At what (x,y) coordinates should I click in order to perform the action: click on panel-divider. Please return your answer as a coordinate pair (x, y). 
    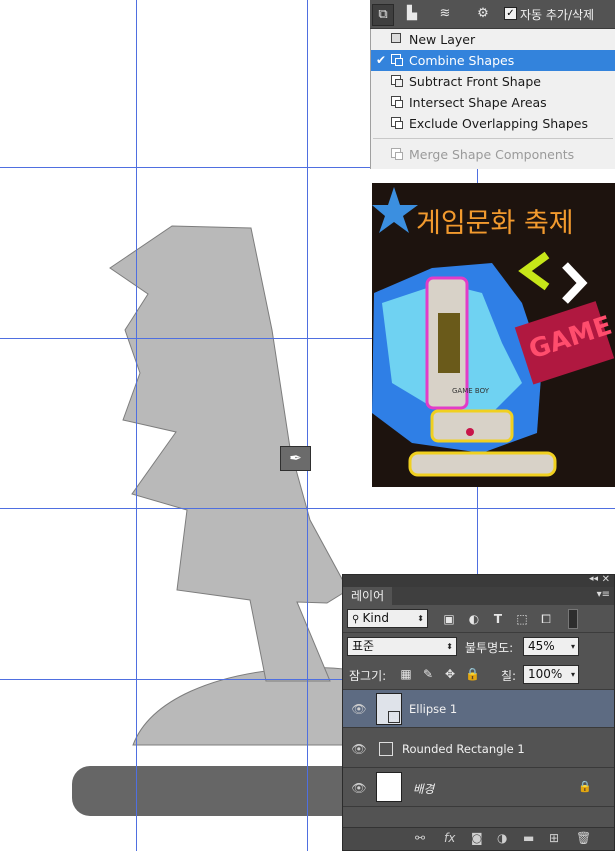
    Looking at the image, I should click on (478, 632).